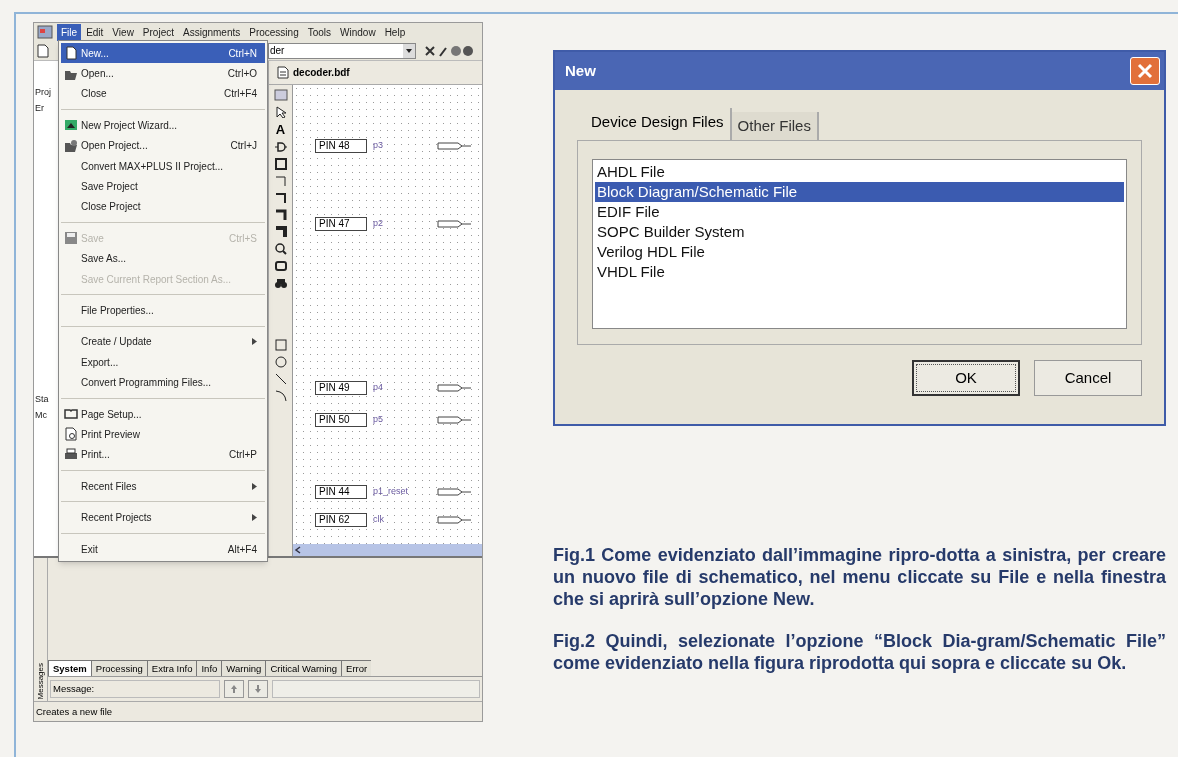 This screenshot has width=1178, height=757. I want to click on symbol-tool-icon, so click(280, 147).